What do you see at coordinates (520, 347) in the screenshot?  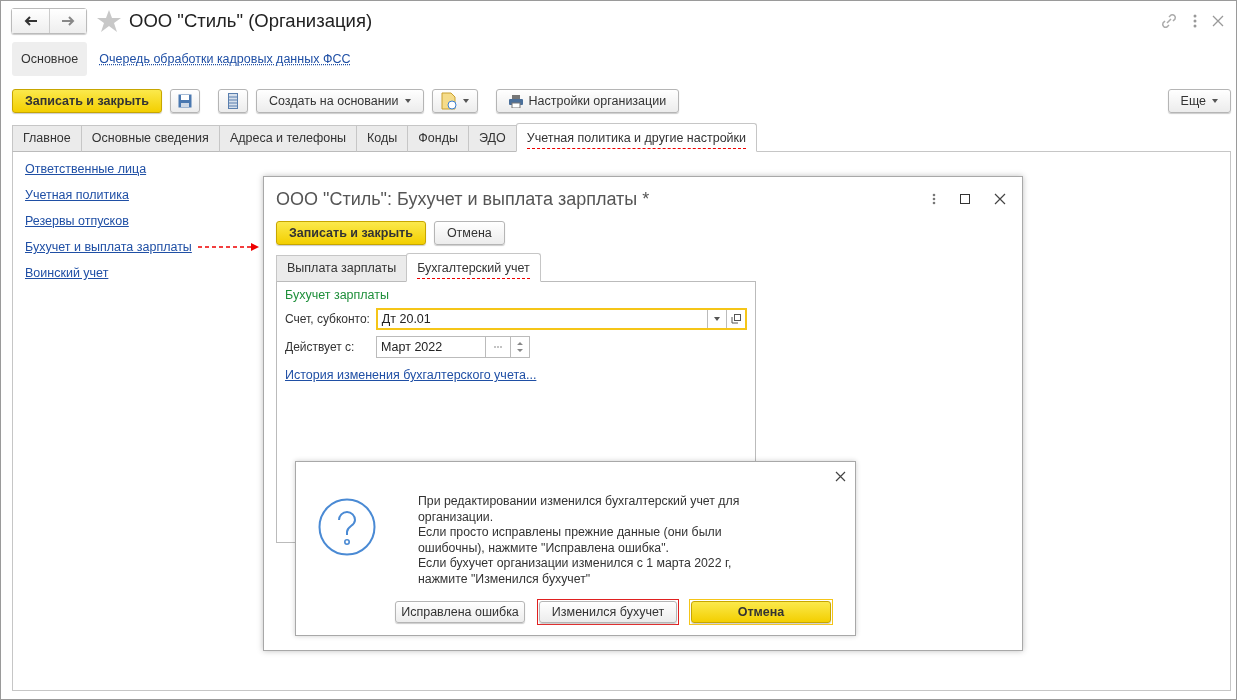 I see `spinner-icon` at bounding box center [520, 347].